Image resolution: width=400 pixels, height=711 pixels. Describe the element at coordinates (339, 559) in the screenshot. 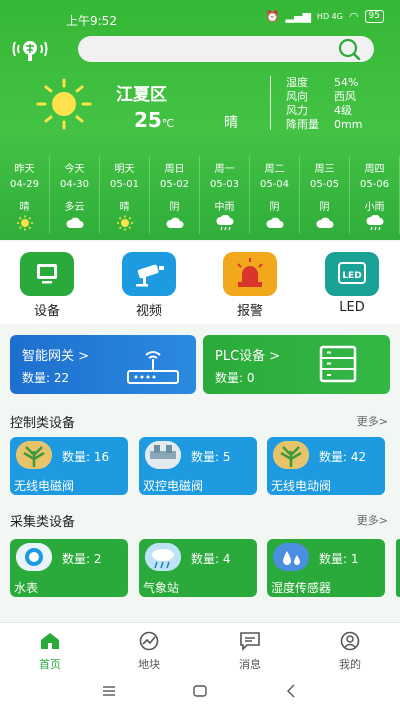

I see `device-count: 数量: 1` at that location.